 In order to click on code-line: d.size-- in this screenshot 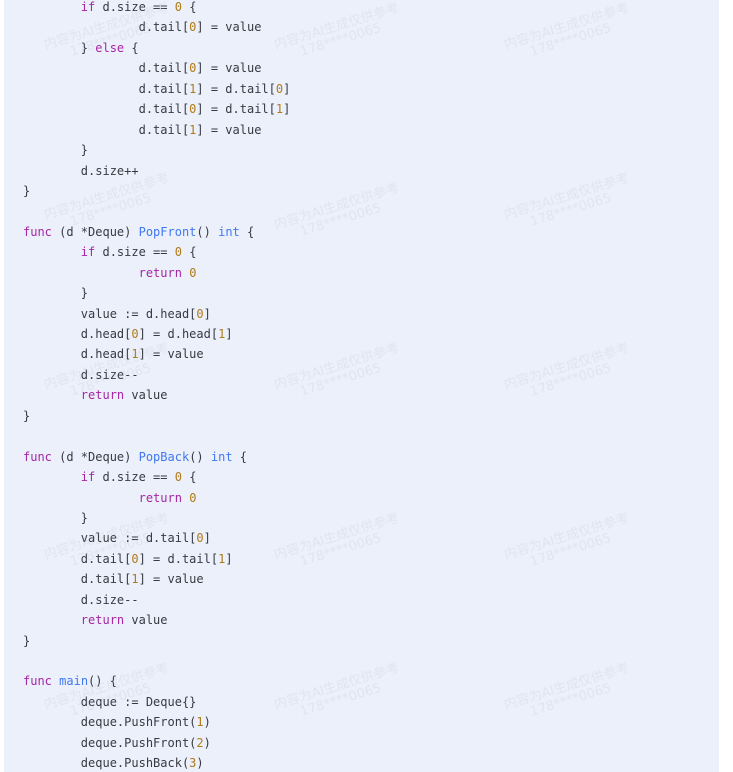, I will do `click(156, 375)`.